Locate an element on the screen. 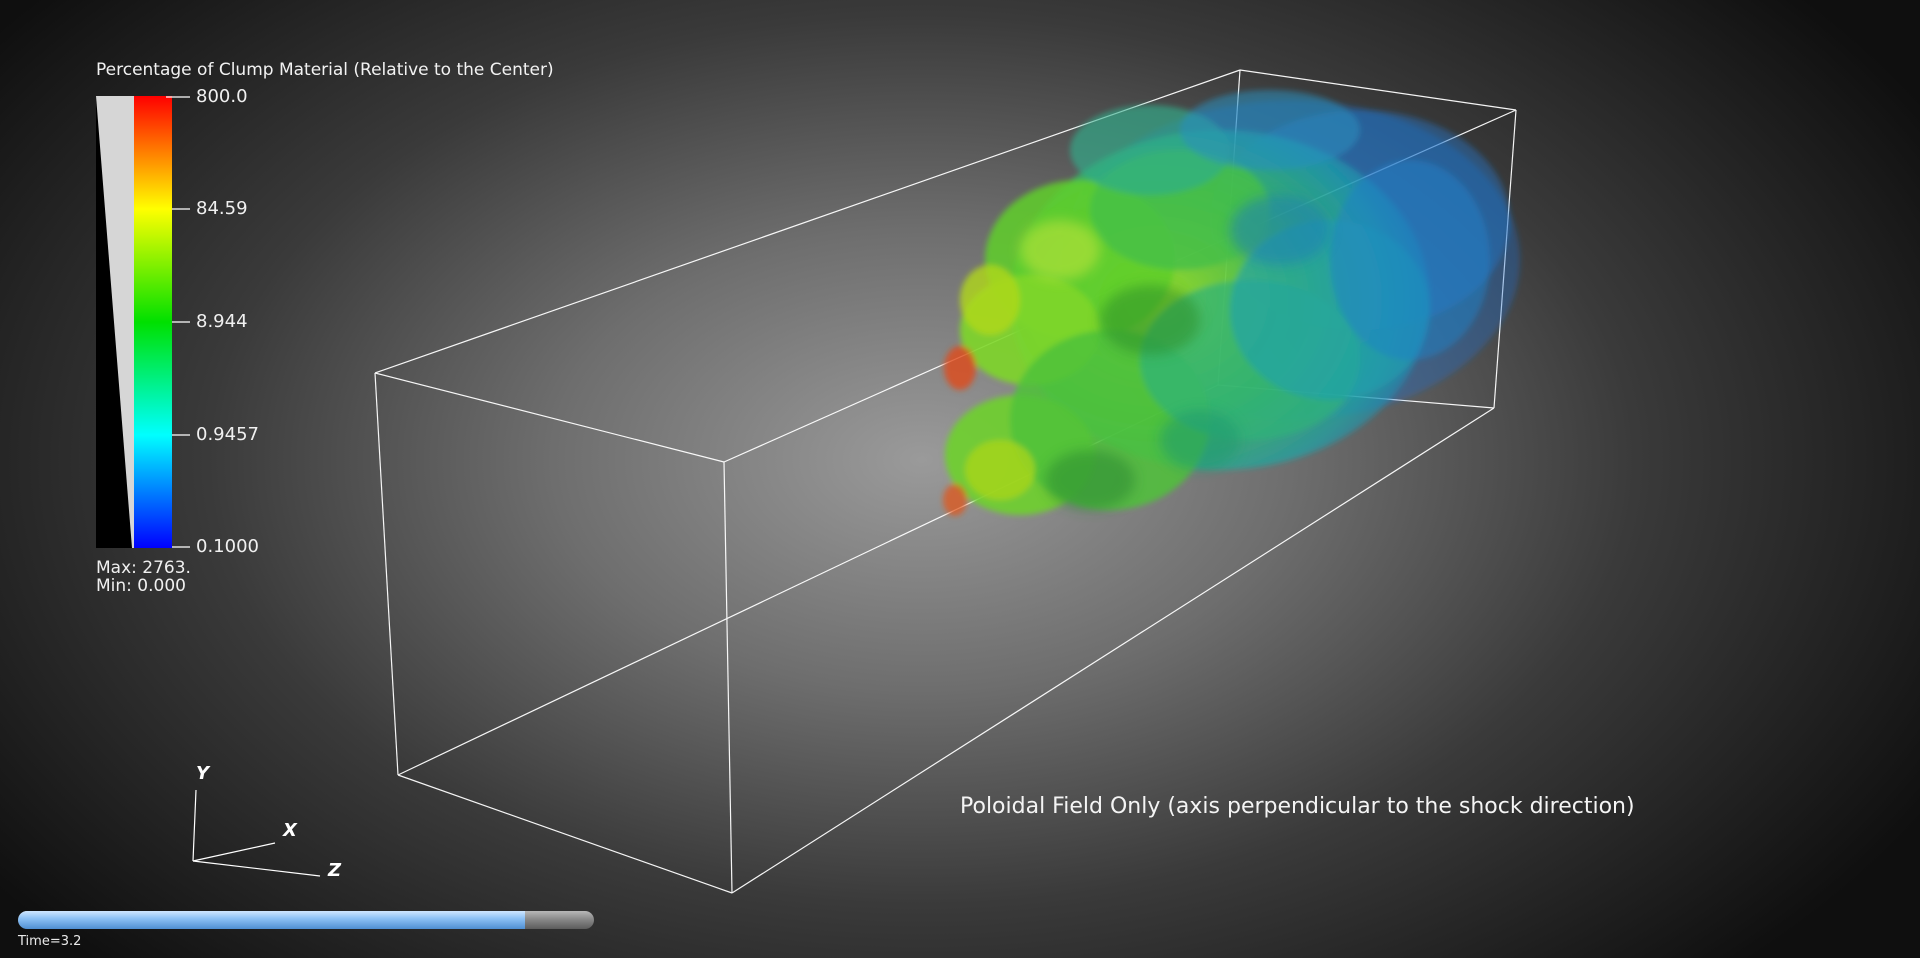 The image size is (1920, 958). time-progress-fill is located at coordinates (271, 920).